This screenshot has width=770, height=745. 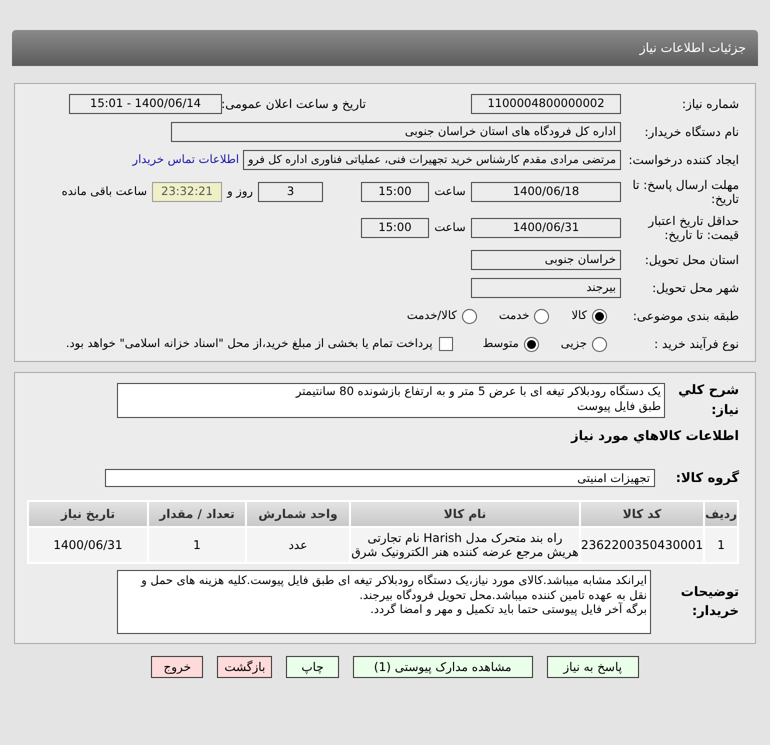 What do you see at coordinates (432, 160) in the screenshot?
I see `field-value: مرتضی مرادی مقدم کارشناس خرید تجهیرات فنی، عملیاتی فناوری اداره کل فرو` at bounding box center [432, 160].